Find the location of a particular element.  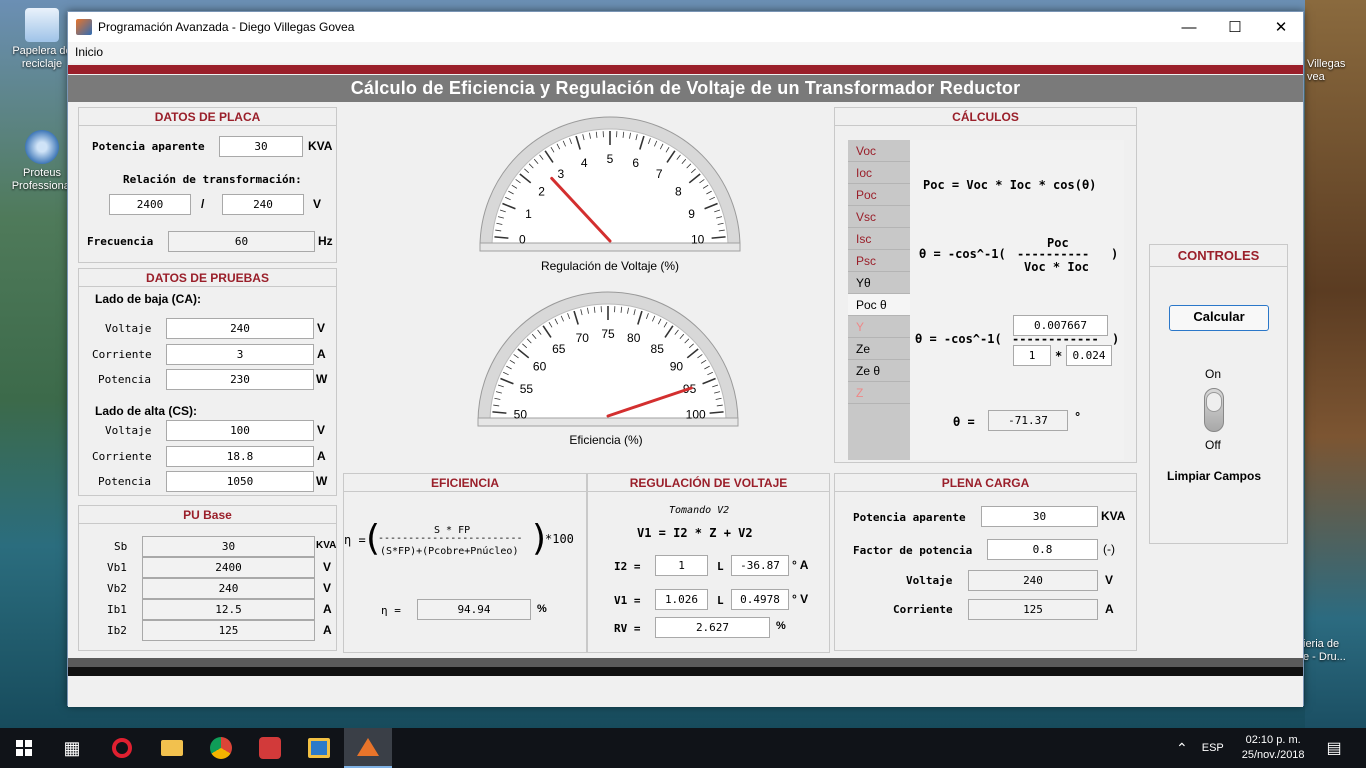

alta-voltaje-input: 100 is located at coordinates (240, 430).